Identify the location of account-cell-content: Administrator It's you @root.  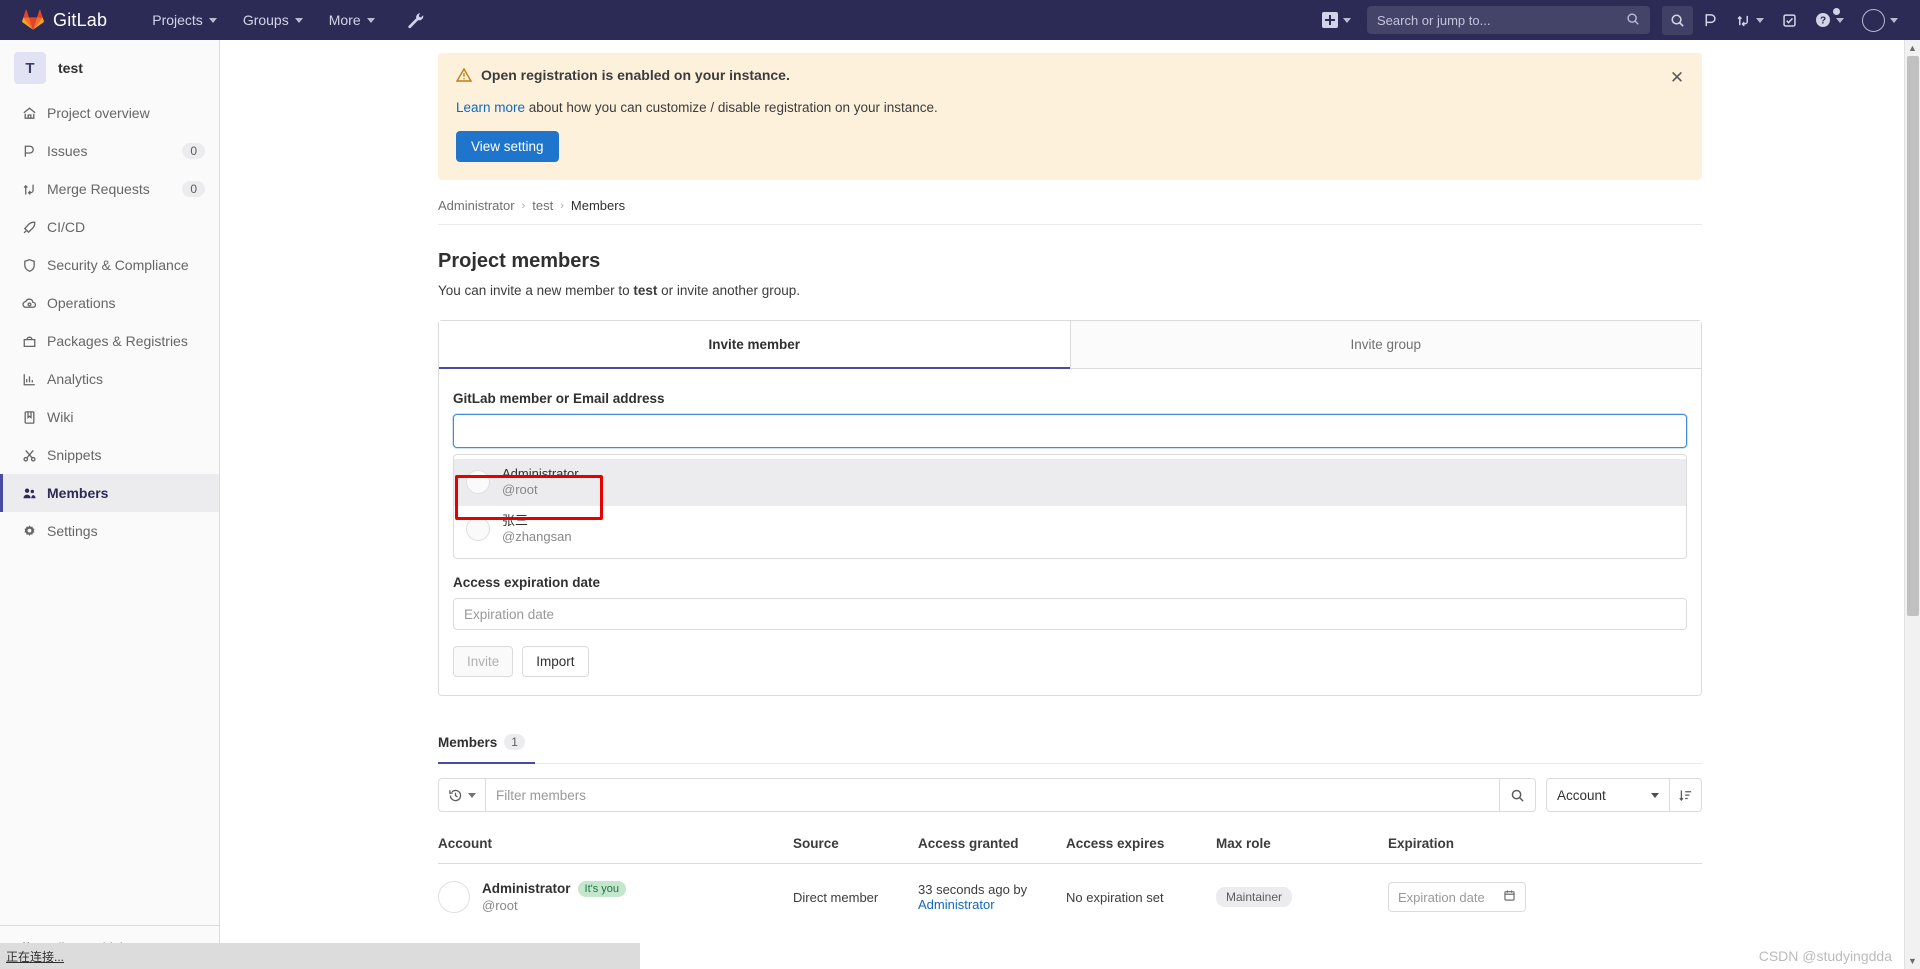
(611, 897).